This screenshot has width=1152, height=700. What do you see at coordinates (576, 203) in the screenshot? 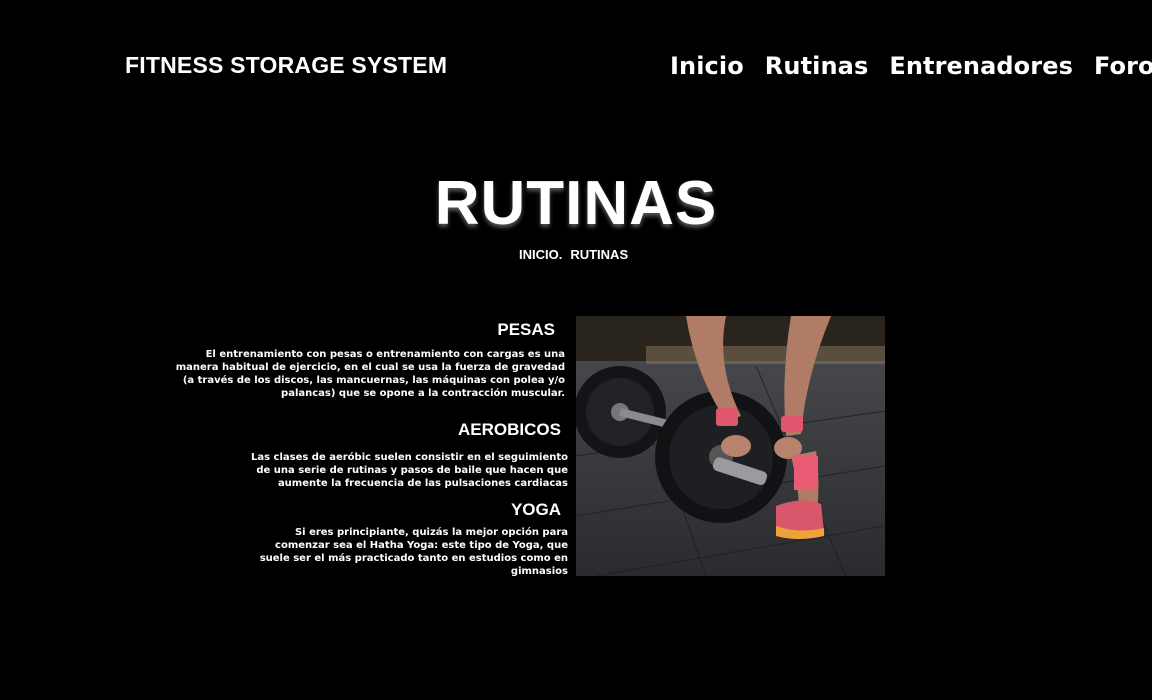
I see `page-title: RUTINAS` at bounding box center [576, 203].